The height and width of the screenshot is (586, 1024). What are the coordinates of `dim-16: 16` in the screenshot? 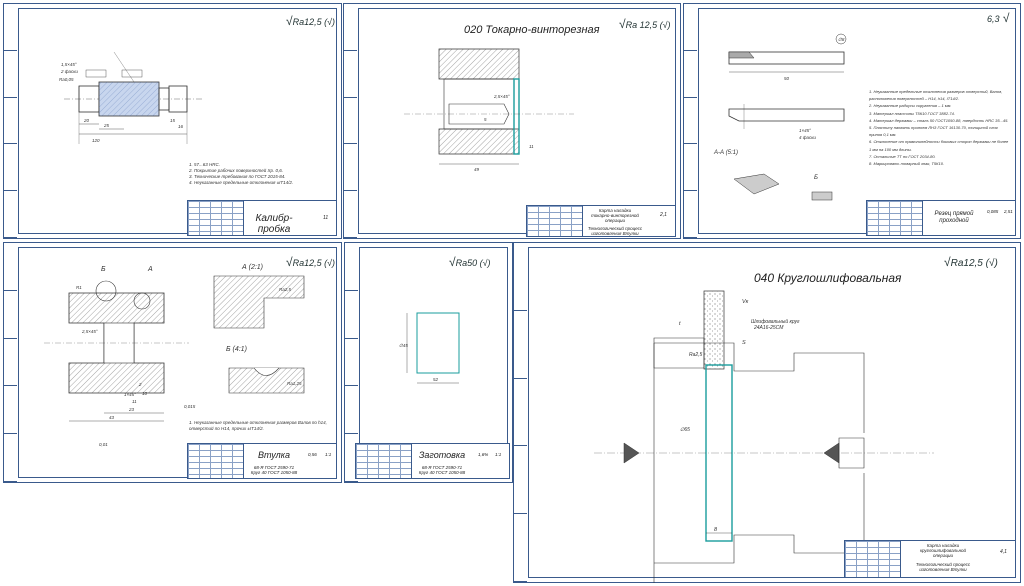 It's located at (181, 126).